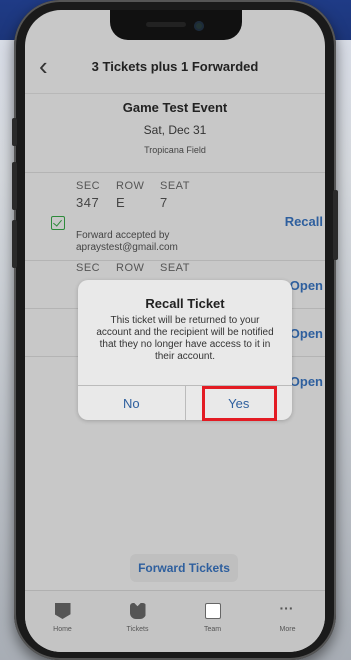 The width and height of the screenshot is (351, 660). What do you see at coordinates (287, 621) in the screenshot?
I see `tab-more: ··· More` at bounding box center [287, 621].